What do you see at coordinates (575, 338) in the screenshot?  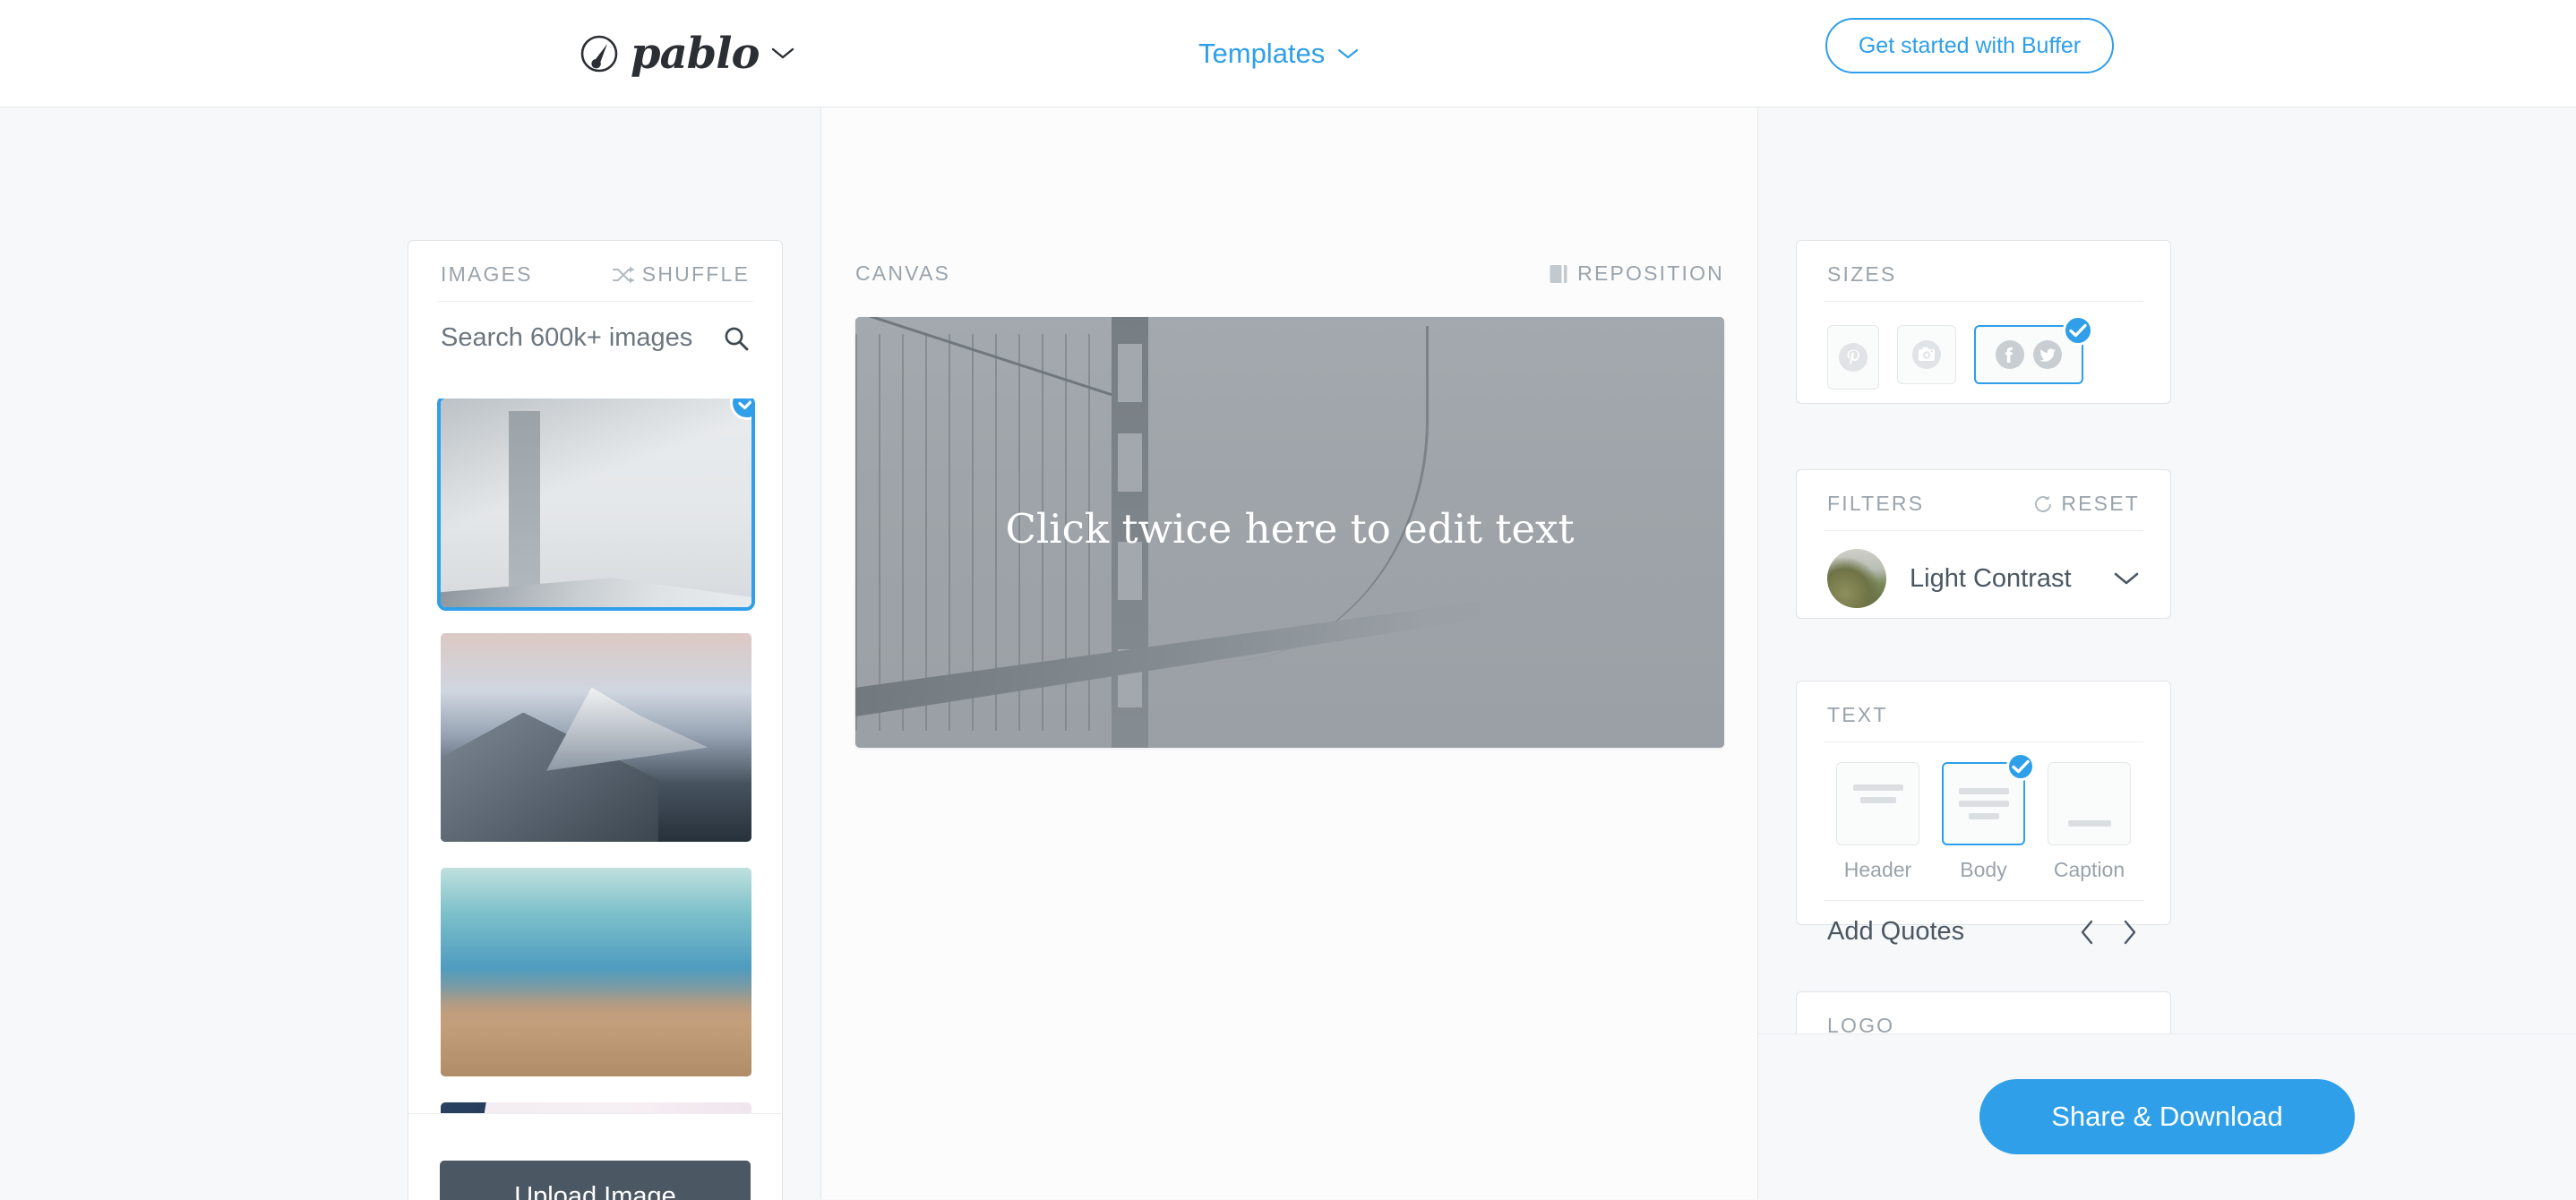 I see `search-input` at bounding box center [575, 338].